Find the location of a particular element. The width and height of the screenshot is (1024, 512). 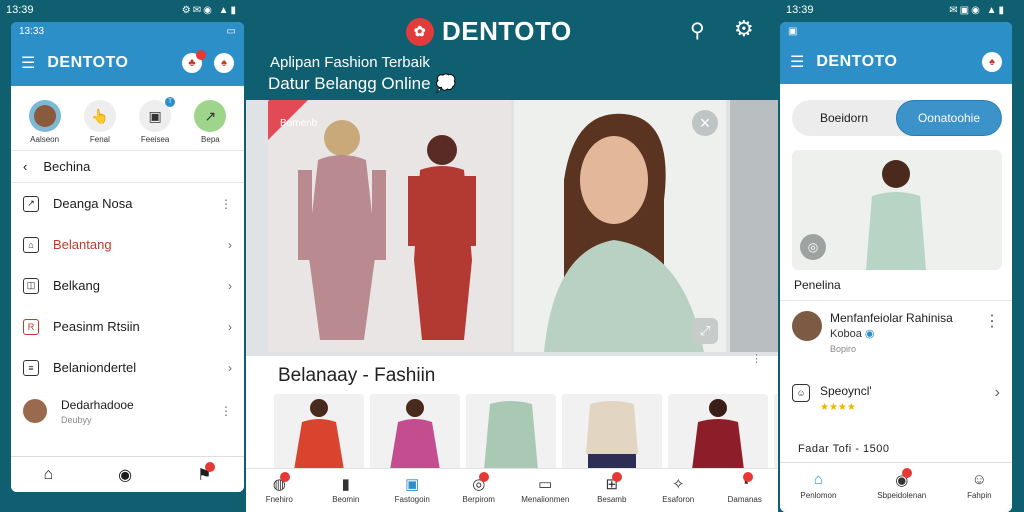

tap-icon: 👆 is located at coordinates (99, 116).